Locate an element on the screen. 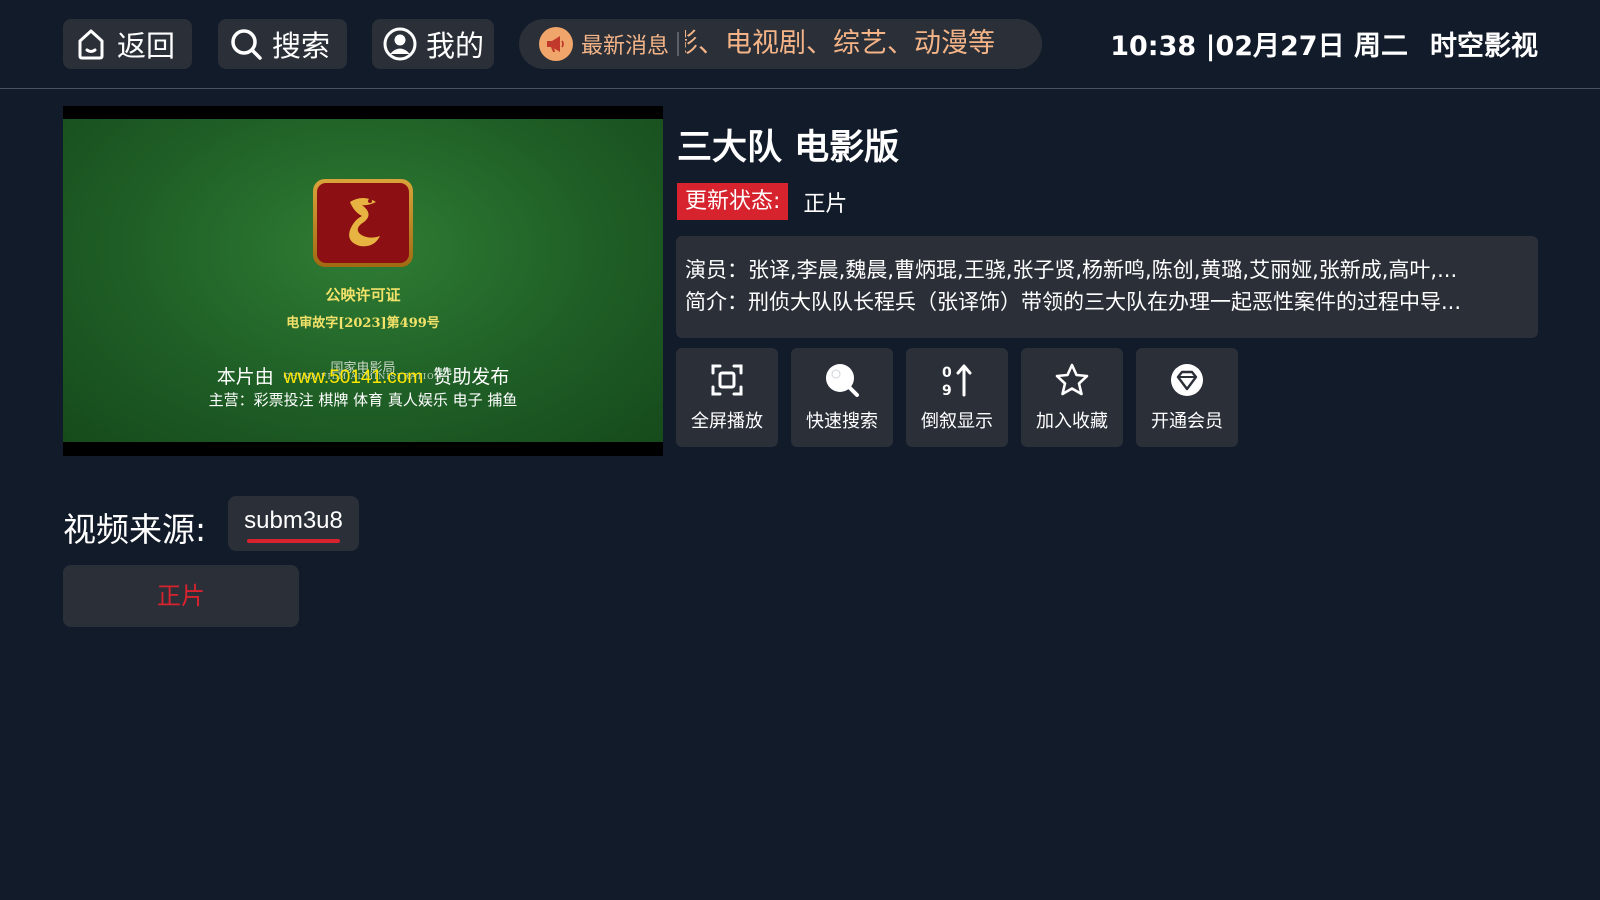 This screenshot has width=1600, height=900. license-title: 公映许可证 is located at coordinates (363, 295).